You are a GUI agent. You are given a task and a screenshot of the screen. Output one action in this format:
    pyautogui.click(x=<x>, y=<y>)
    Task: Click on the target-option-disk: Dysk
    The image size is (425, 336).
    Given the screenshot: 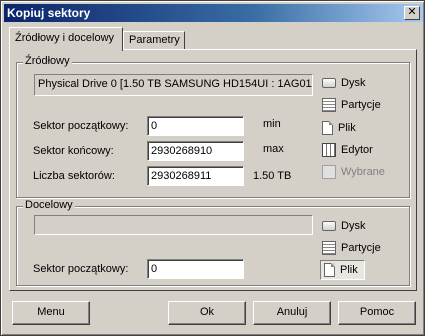 What is the action you would take?
    pyautogui.click(x=343, y=226)
    